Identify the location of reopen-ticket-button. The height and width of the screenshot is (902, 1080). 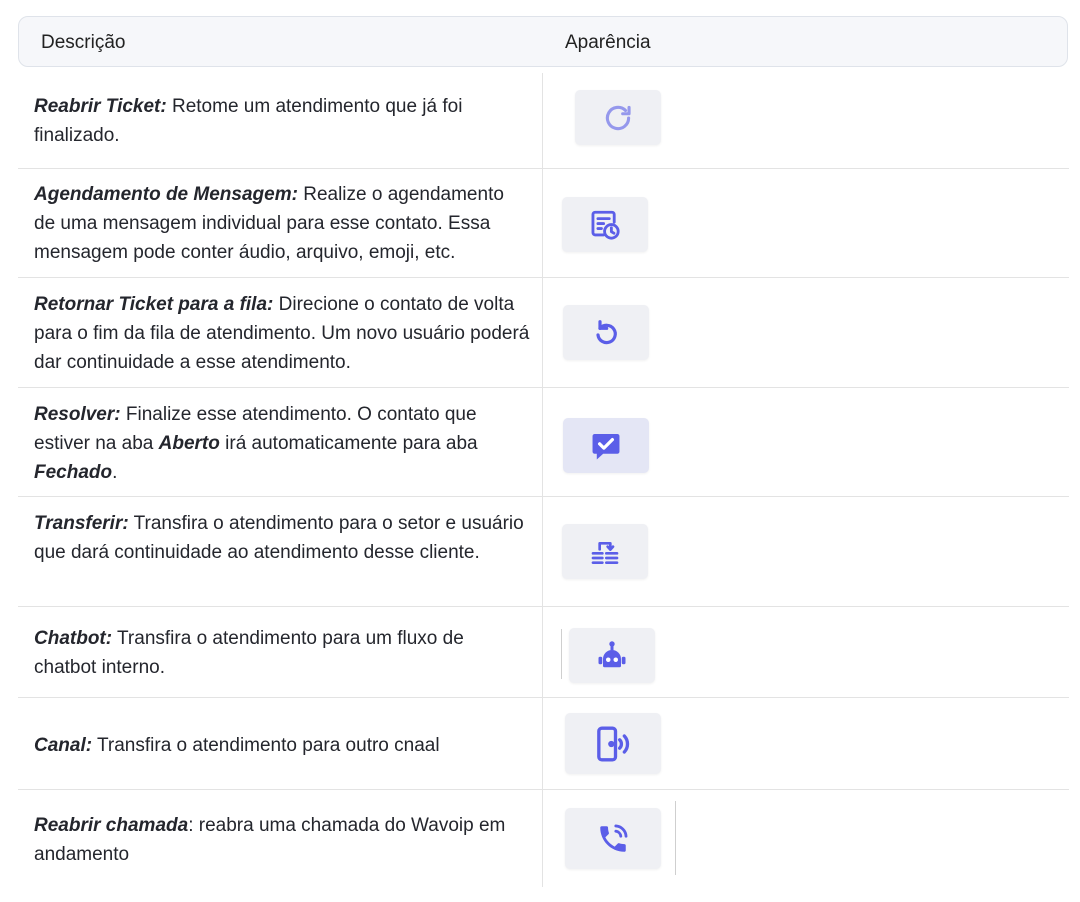
(618, 117).